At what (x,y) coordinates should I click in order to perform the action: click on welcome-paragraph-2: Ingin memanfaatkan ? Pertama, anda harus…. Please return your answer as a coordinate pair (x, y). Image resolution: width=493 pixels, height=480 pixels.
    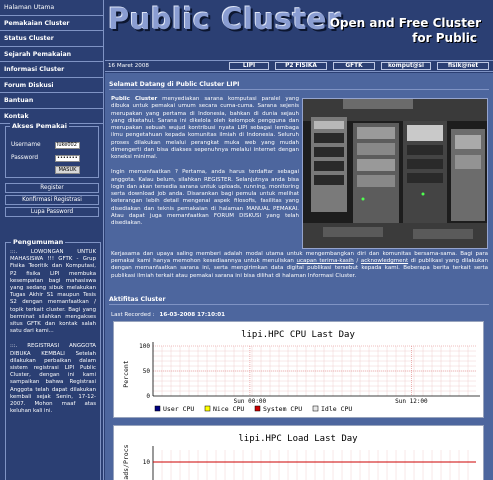
    Looking at the image, I should click on (205, 197).